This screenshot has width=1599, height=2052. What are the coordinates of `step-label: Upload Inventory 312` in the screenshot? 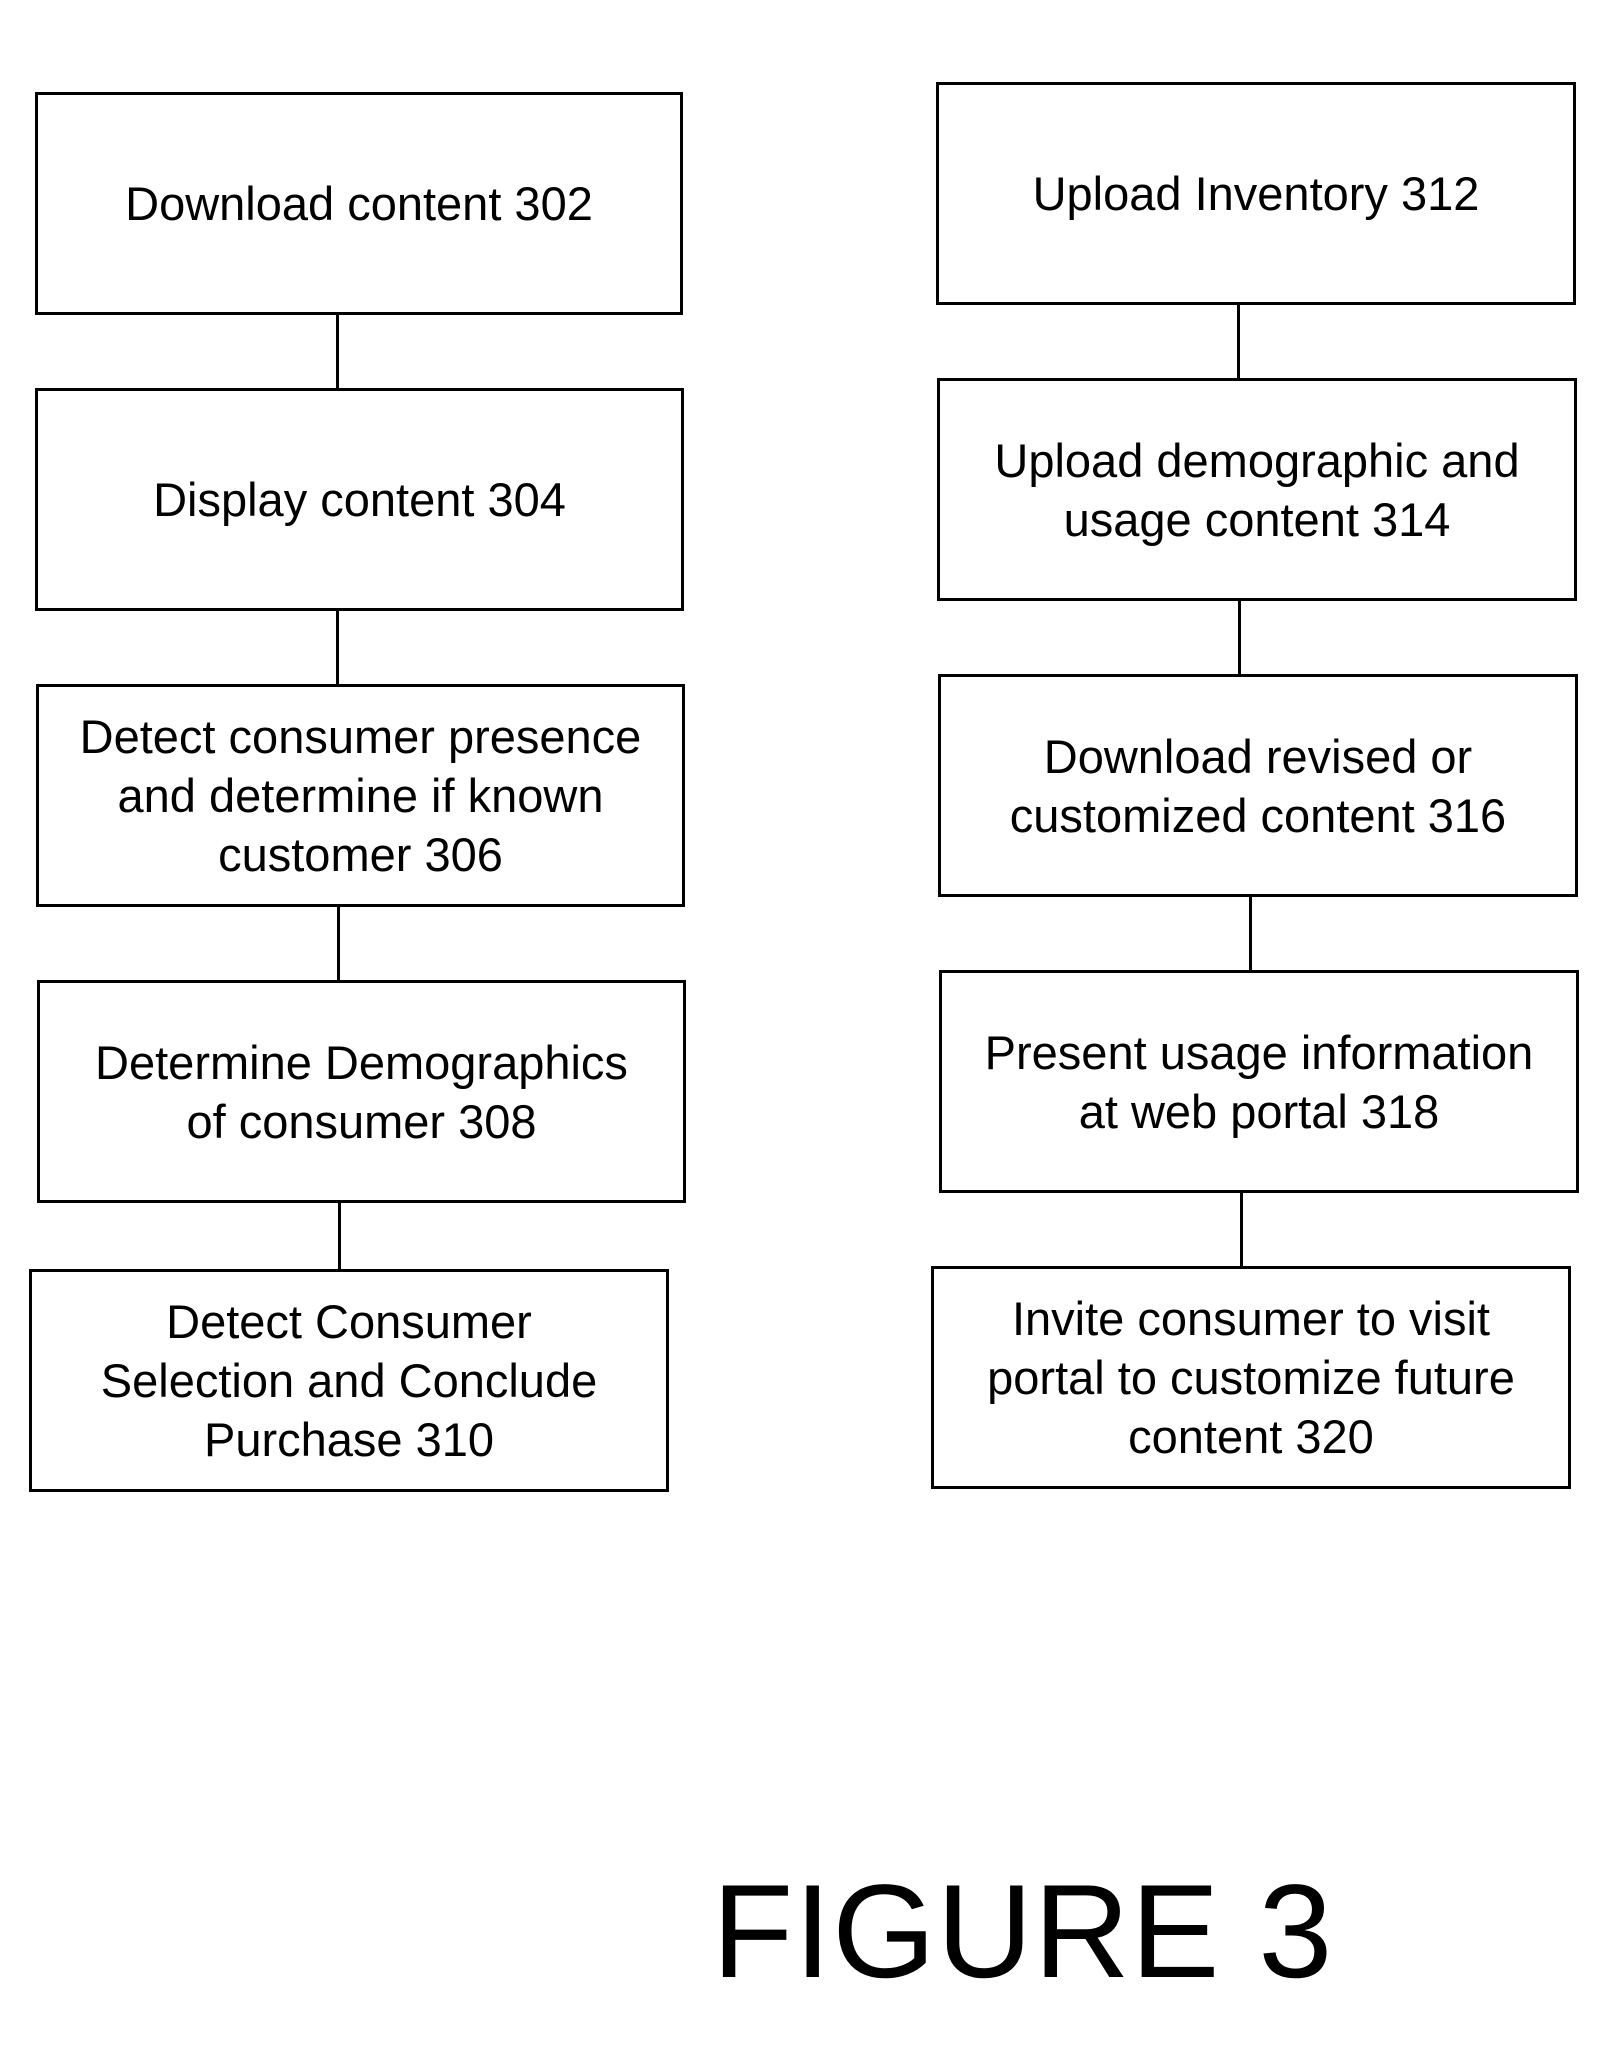 It's located at (1256, 193).